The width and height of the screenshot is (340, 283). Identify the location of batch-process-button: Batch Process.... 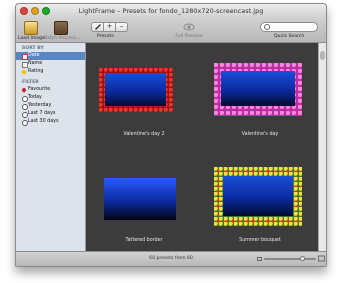
(62, 31).